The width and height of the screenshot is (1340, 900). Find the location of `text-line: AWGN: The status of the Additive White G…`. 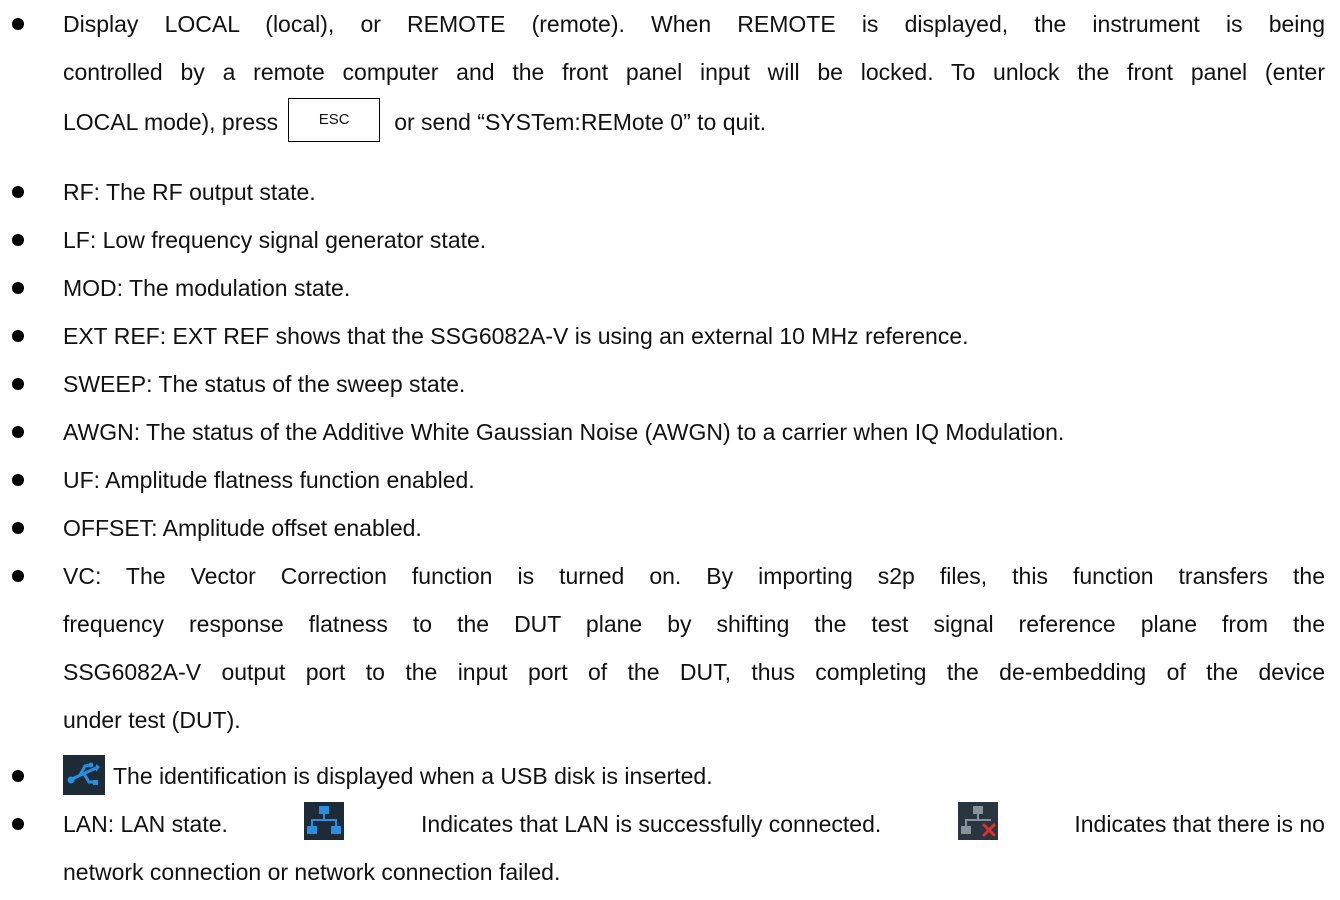

text-line: AWGN: The status of the Additive White G… is located at coordinates (564, 432).